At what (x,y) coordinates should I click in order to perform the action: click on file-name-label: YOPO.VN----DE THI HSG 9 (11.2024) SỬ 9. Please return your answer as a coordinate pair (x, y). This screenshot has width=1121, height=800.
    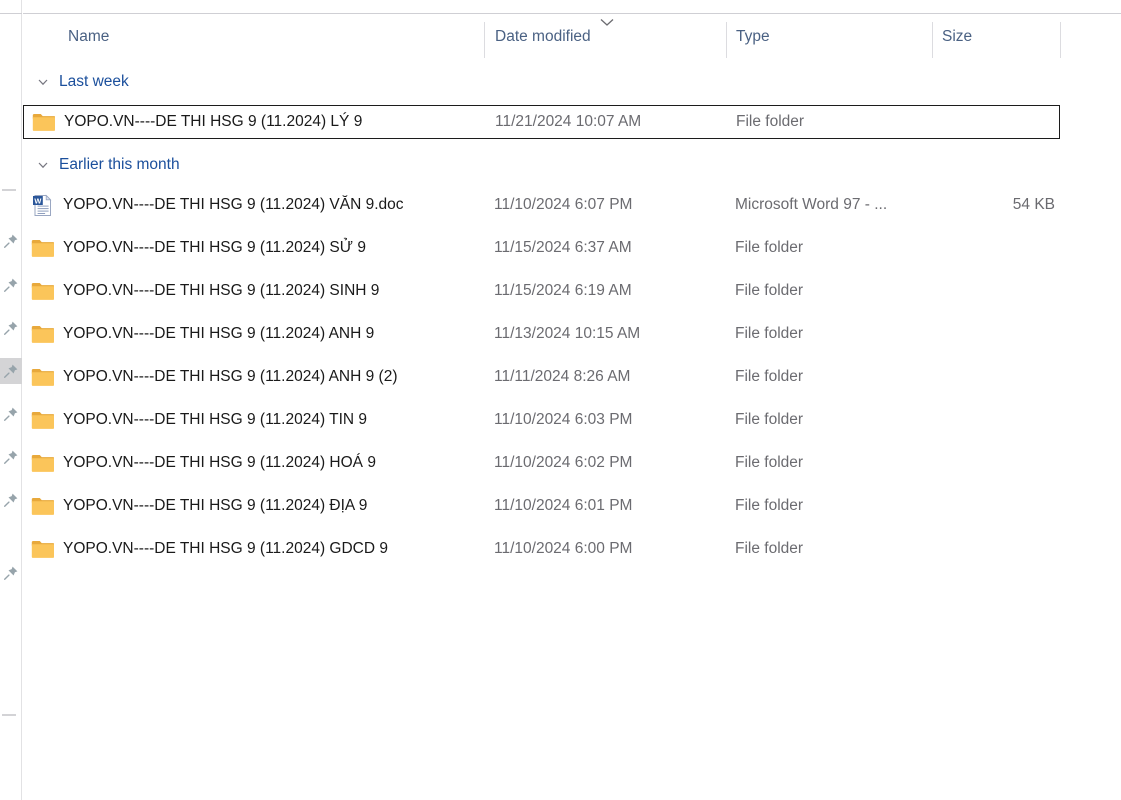
    Looking at the image, I should click on (214, 247).